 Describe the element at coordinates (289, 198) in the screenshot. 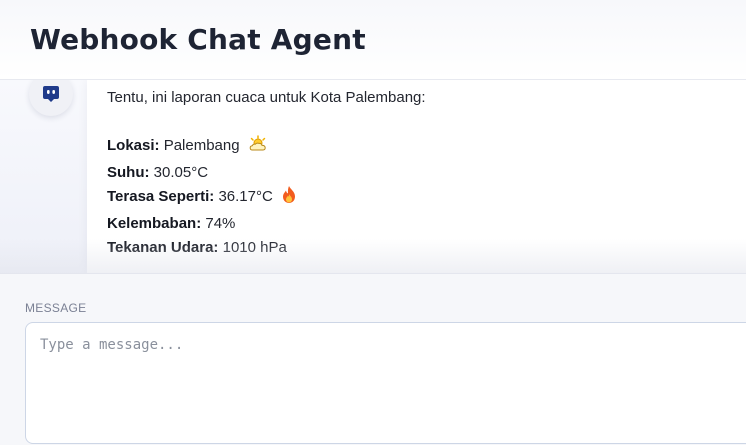

I see `fire-icon` at that location.